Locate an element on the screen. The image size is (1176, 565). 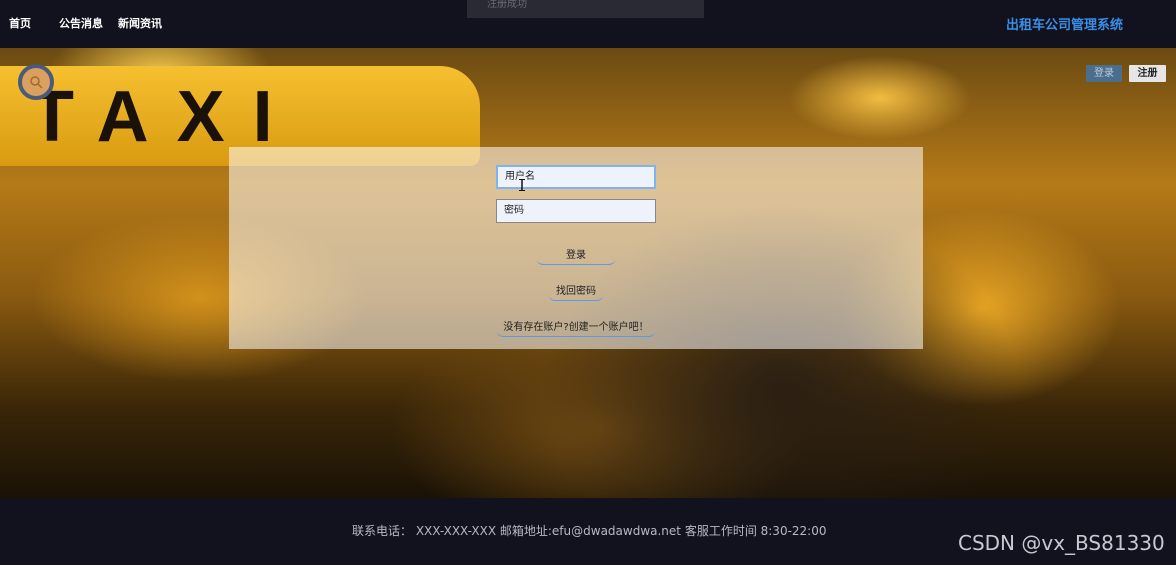
nav-item-home: 首页 is located at coordinates (20, 23).